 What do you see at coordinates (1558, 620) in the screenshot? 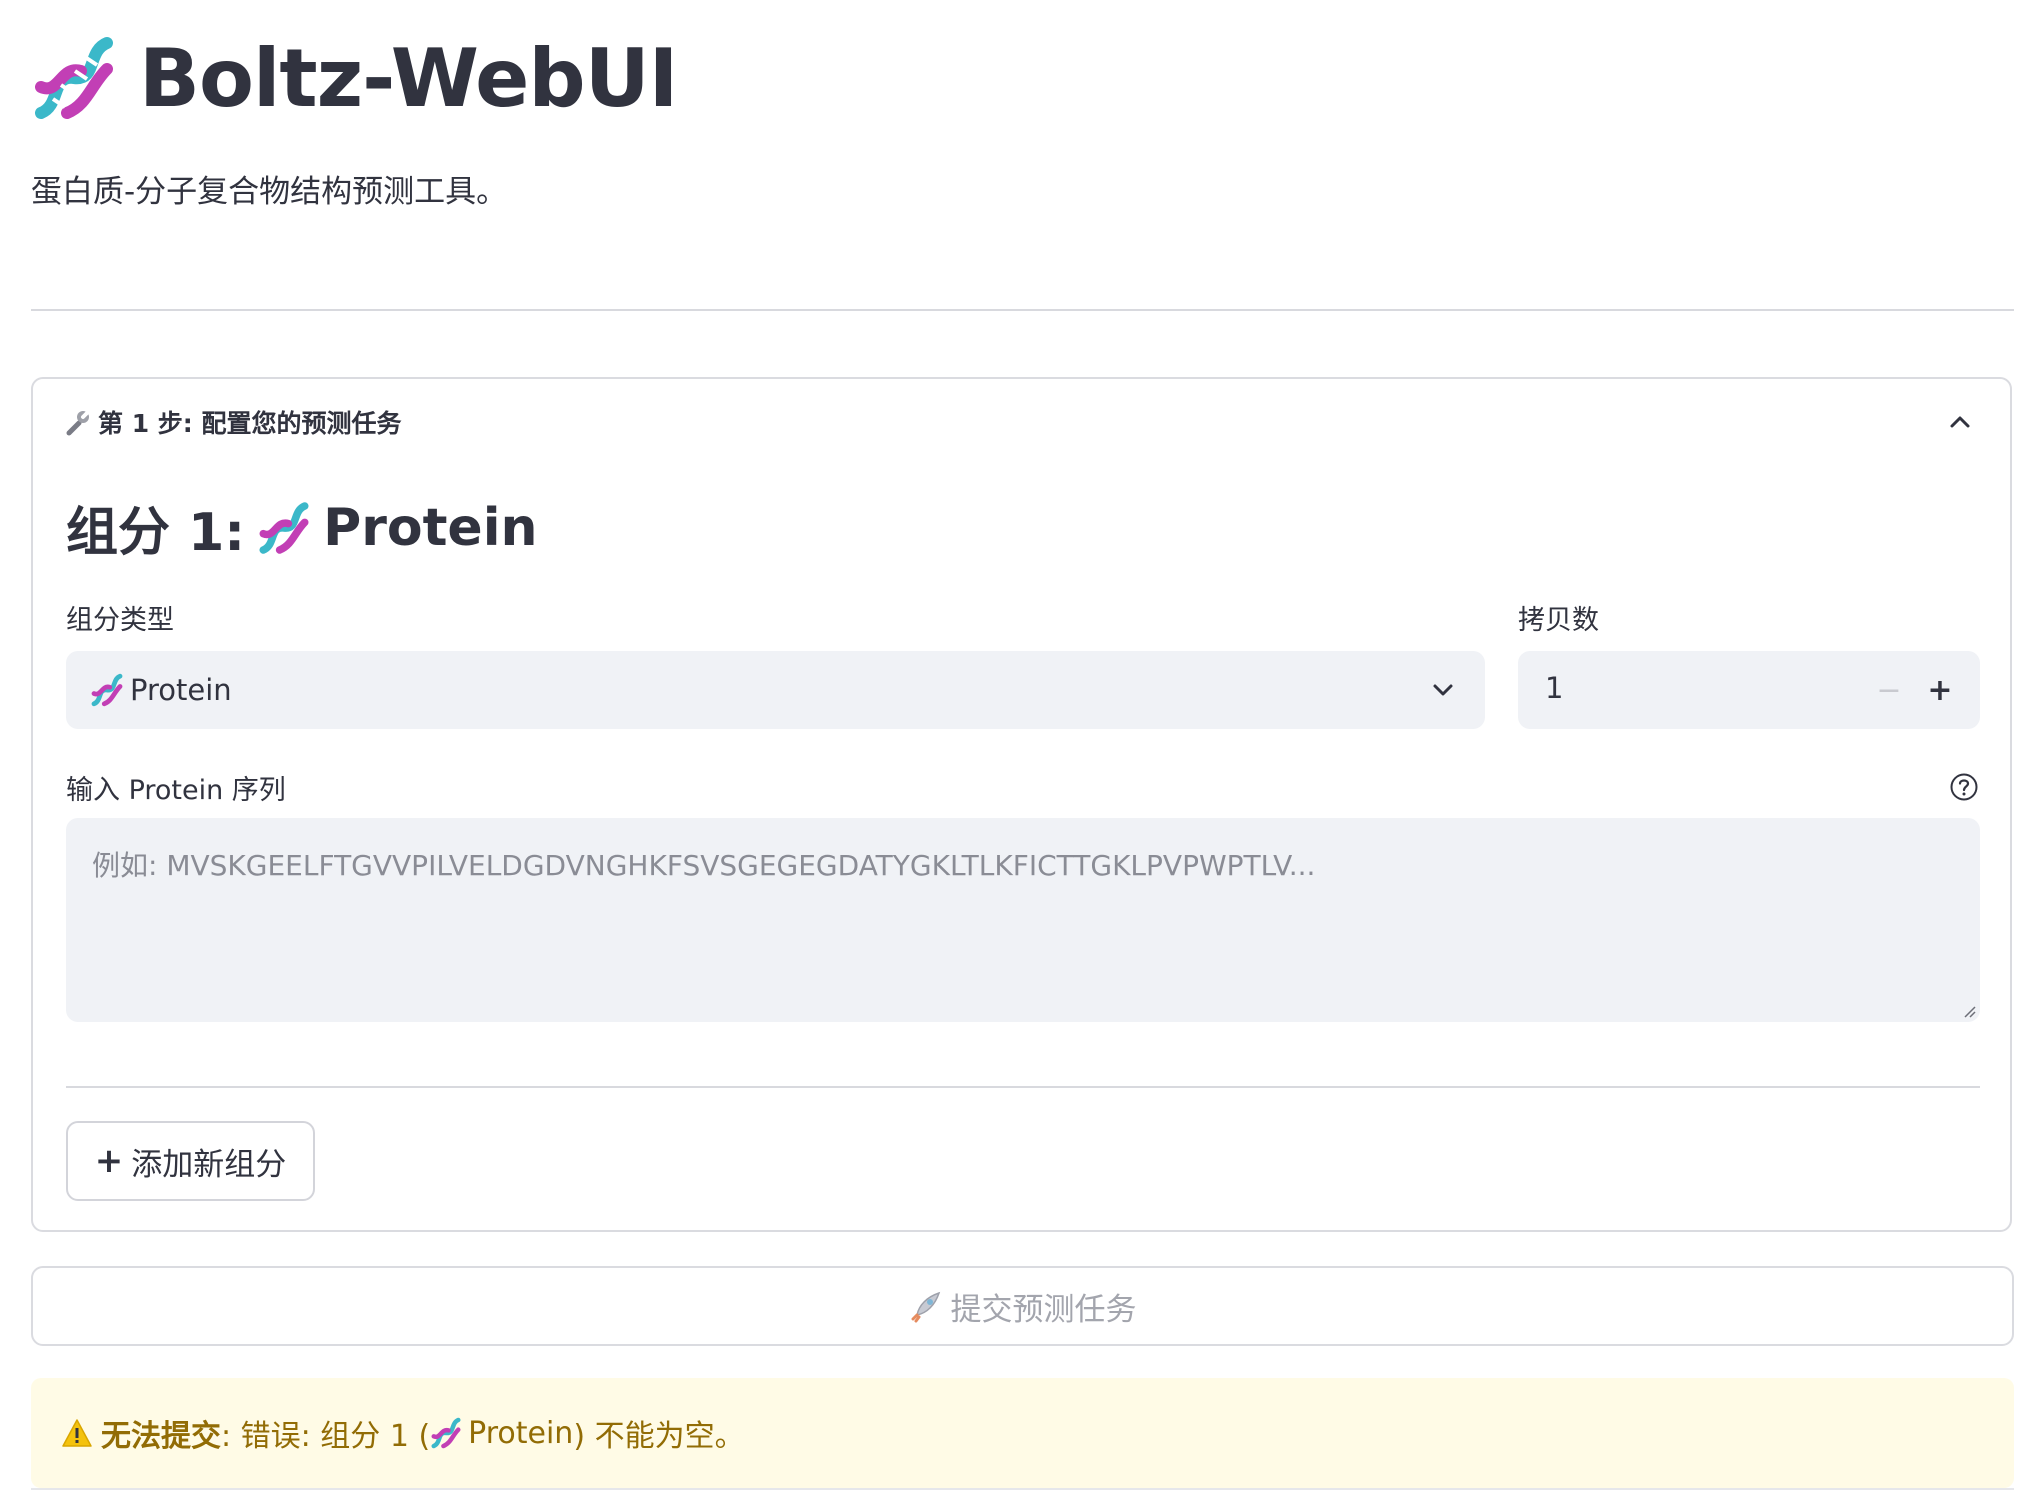
I see `copies-label: 拷贝数` at bounding box center [1558, 620].